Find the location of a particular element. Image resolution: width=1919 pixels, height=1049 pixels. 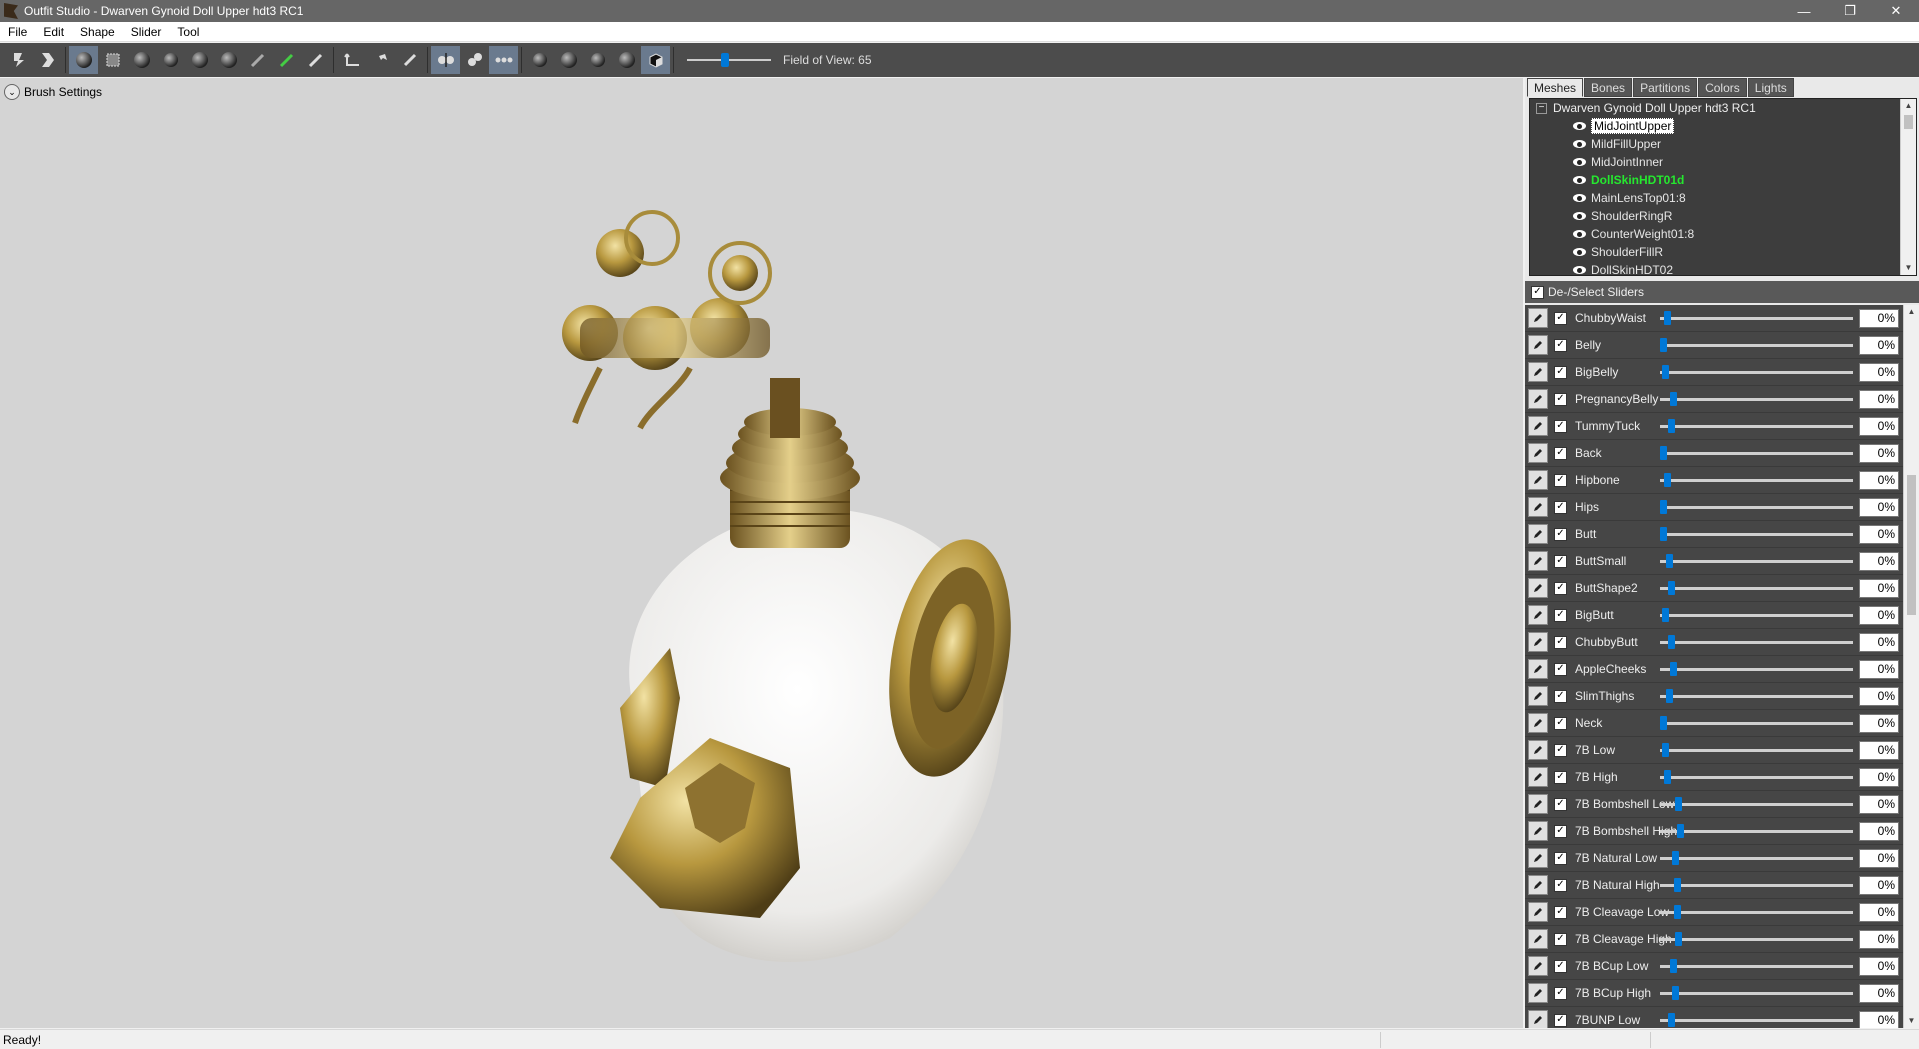

select-all-sliders-checkbox: ✓ is located at coordinates (1537, 292).